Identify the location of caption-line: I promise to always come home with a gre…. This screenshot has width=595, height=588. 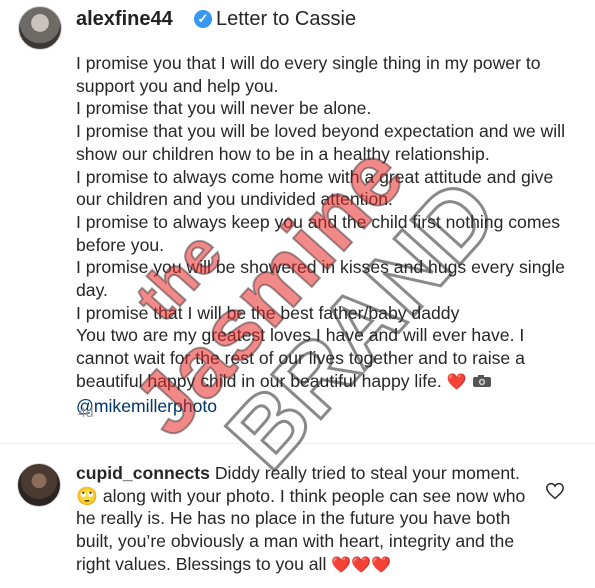
(315, 188).